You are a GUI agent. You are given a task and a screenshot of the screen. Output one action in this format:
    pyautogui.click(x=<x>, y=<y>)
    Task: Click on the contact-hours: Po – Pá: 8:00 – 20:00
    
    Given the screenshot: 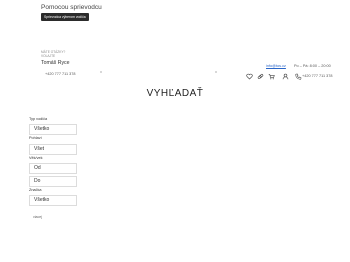 What is the action you would take?
    pyautogui.click(x=312, y=66)
    